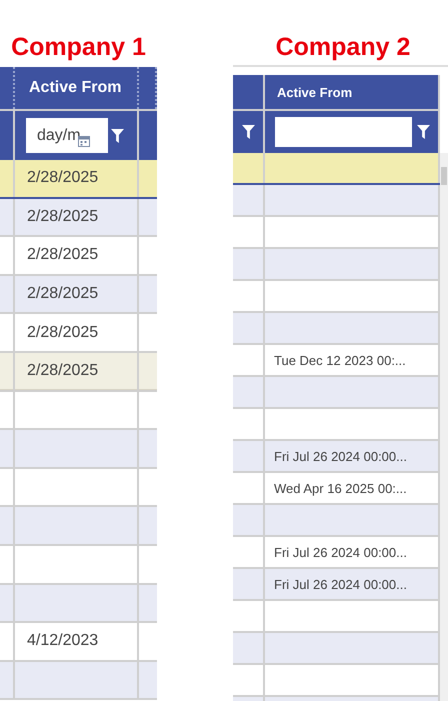  Describe the element at coordinates (444, 176) in the screenshot. I see `scroll-thumb` at that location.